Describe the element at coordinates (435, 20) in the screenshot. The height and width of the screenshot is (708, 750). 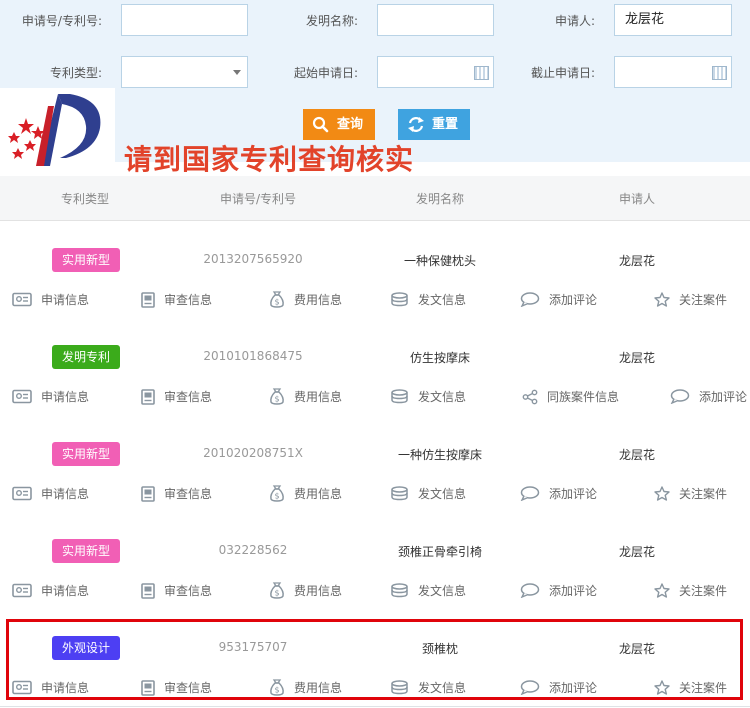
I see `invention-name-input` at that location.